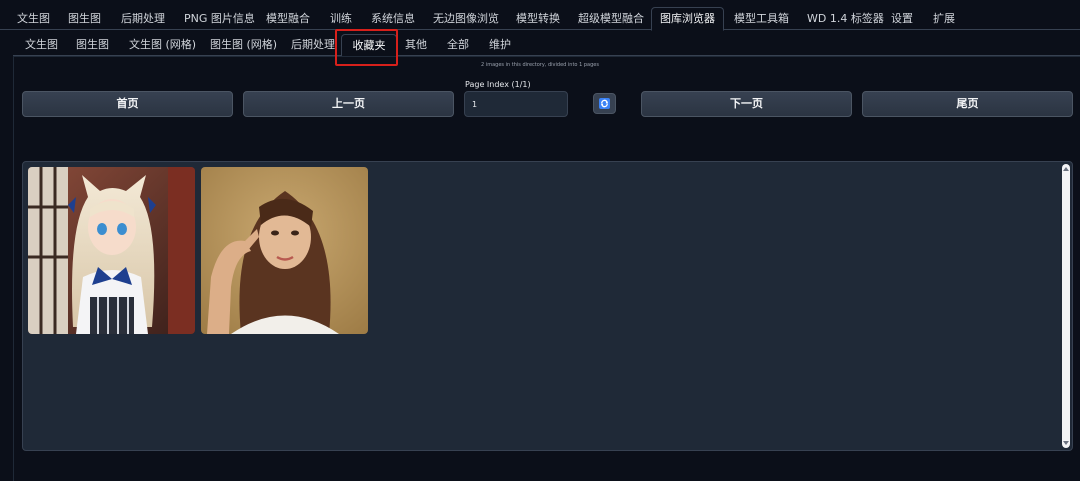 The image size is (1080, 481). What do you see at coordinates (348, 104) in the screenshot?
I see `prev-page-button: 上一页` at bounding box center [348, 104].